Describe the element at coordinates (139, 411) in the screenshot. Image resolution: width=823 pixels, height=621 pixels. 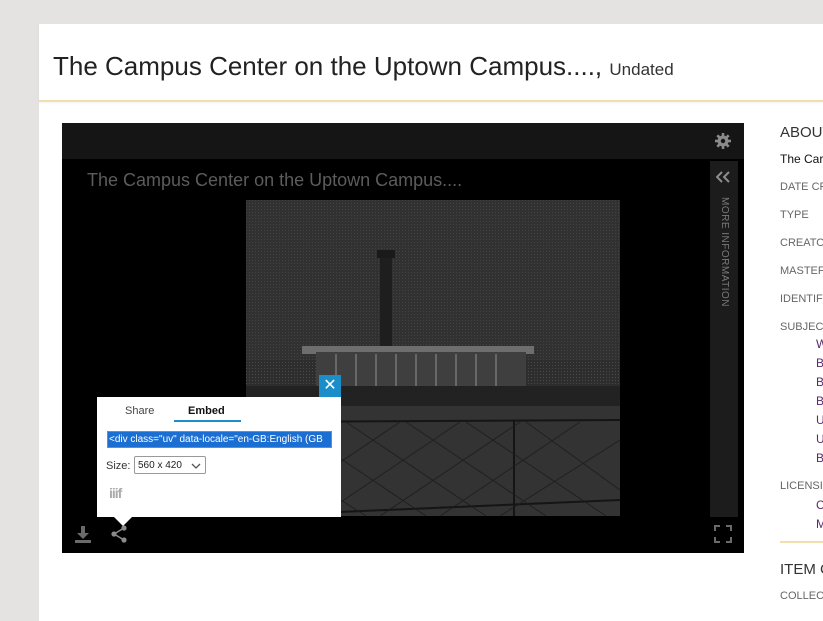
I see `tab-share: Share` at that location.